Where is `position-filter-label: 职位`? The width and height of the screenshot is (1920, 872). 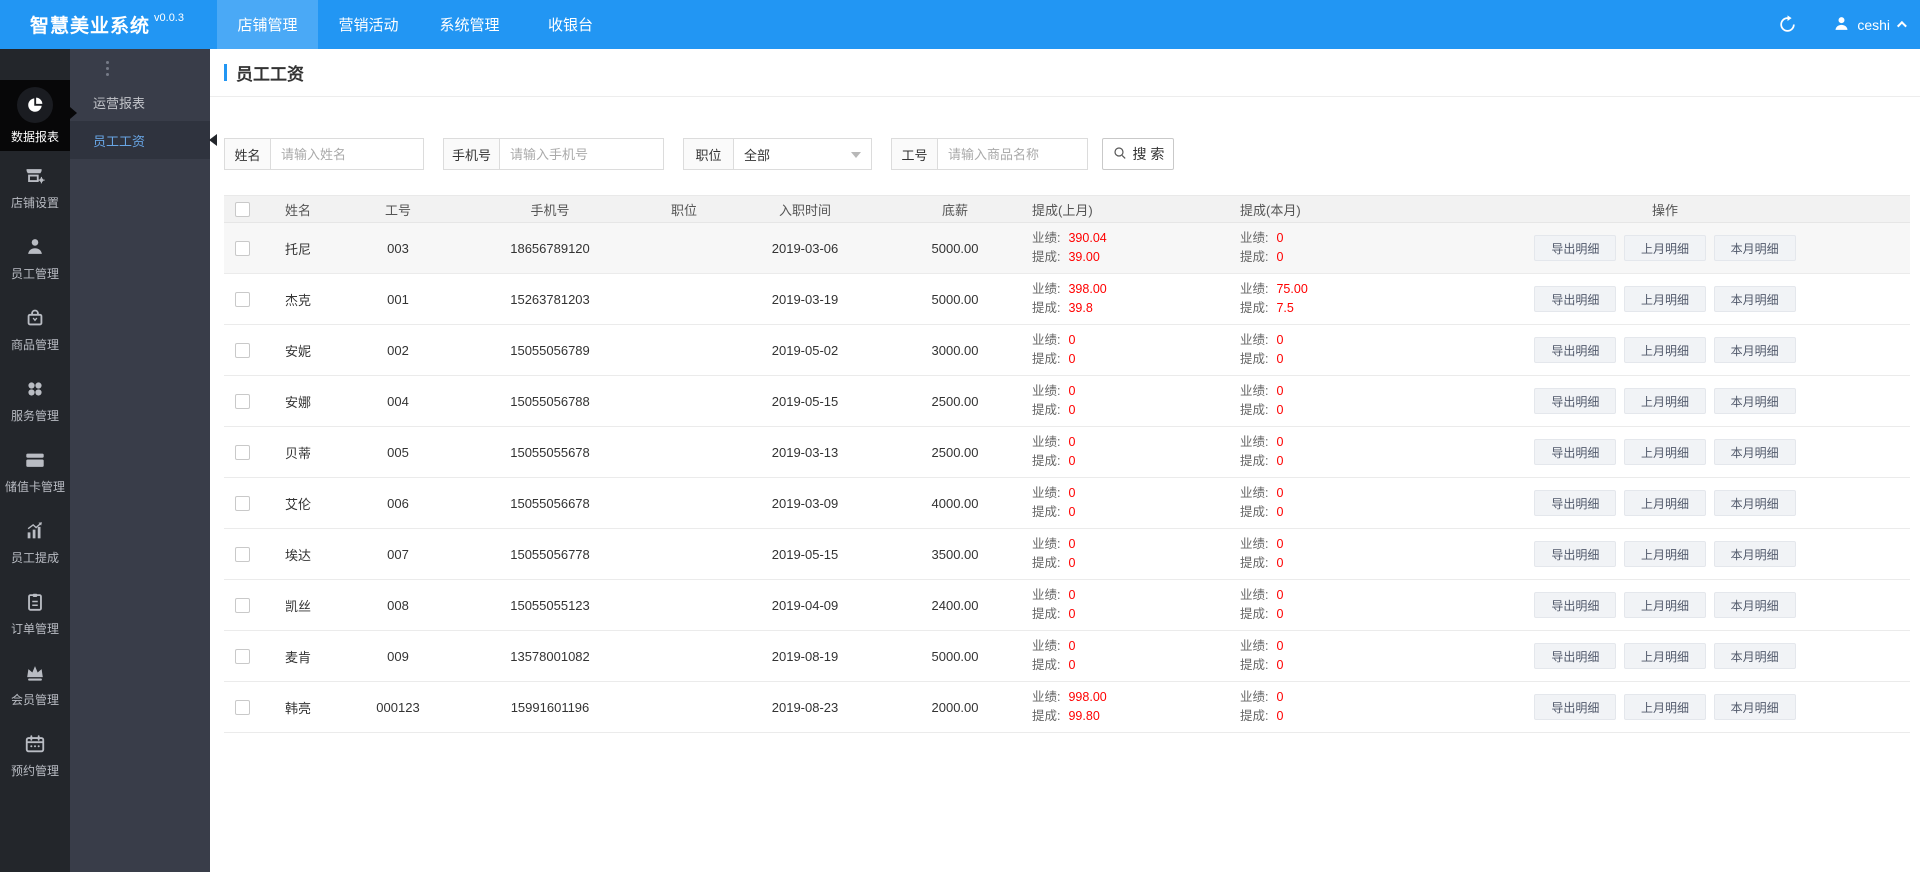 position-filter-label: 职位 is located at coordinates (709, 154).